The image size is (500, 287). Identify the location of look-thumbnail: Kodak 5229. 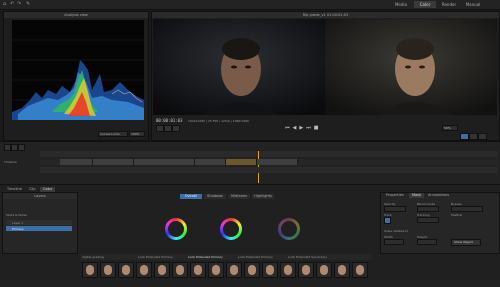
(288, 270).